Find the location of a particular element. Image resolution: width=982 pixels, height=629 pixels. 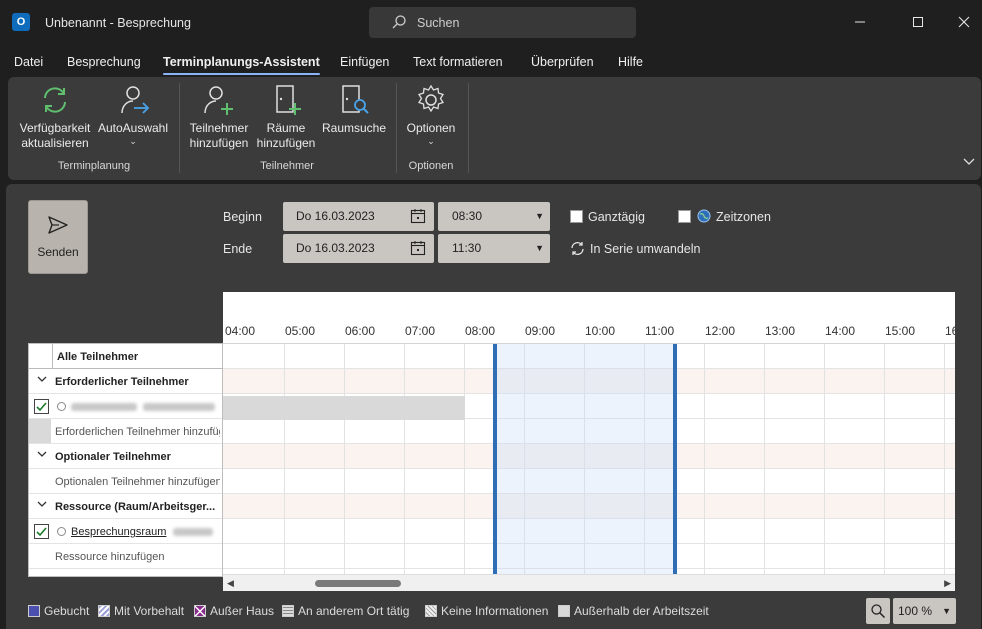

refresh-availability-label-1: Verfügbarkeit is located at coordinates (55, 128).